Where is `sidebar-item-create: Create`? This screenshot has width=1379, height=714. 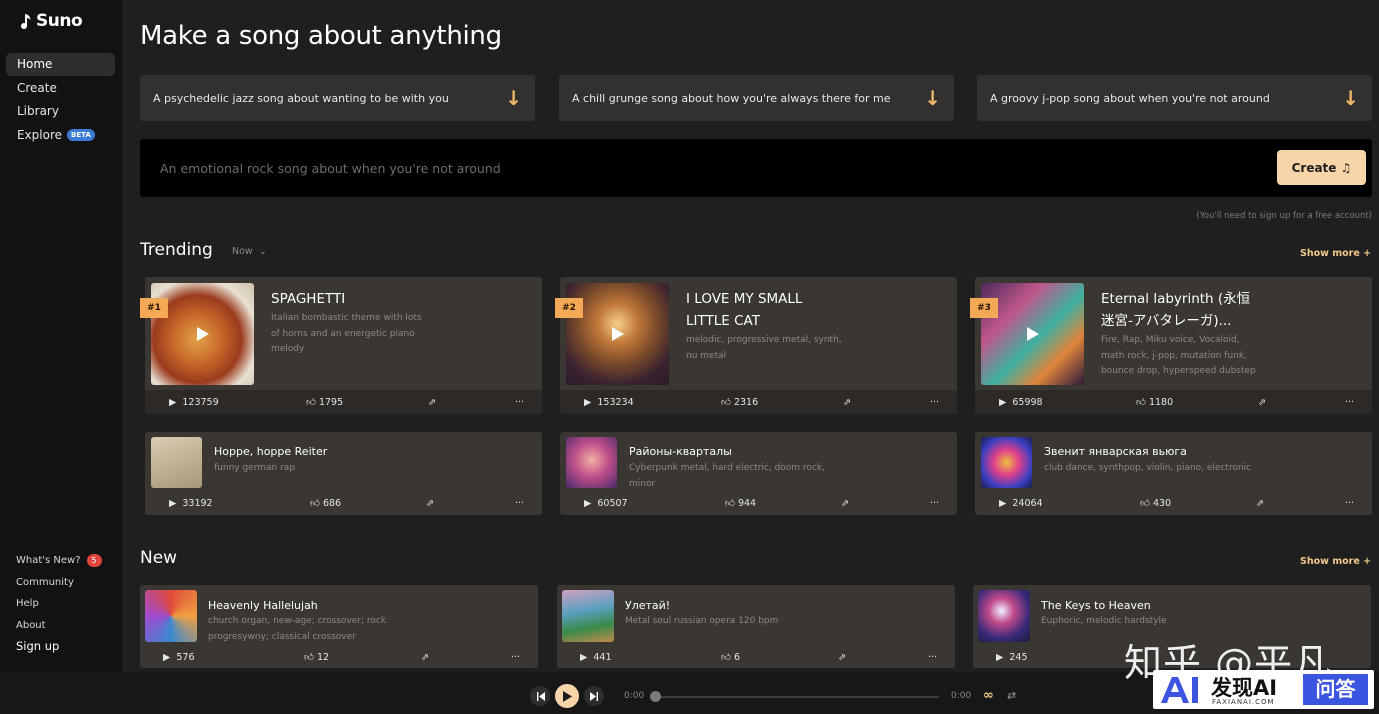 sidebar-item-create: Create is located at coordinates (60, 88).